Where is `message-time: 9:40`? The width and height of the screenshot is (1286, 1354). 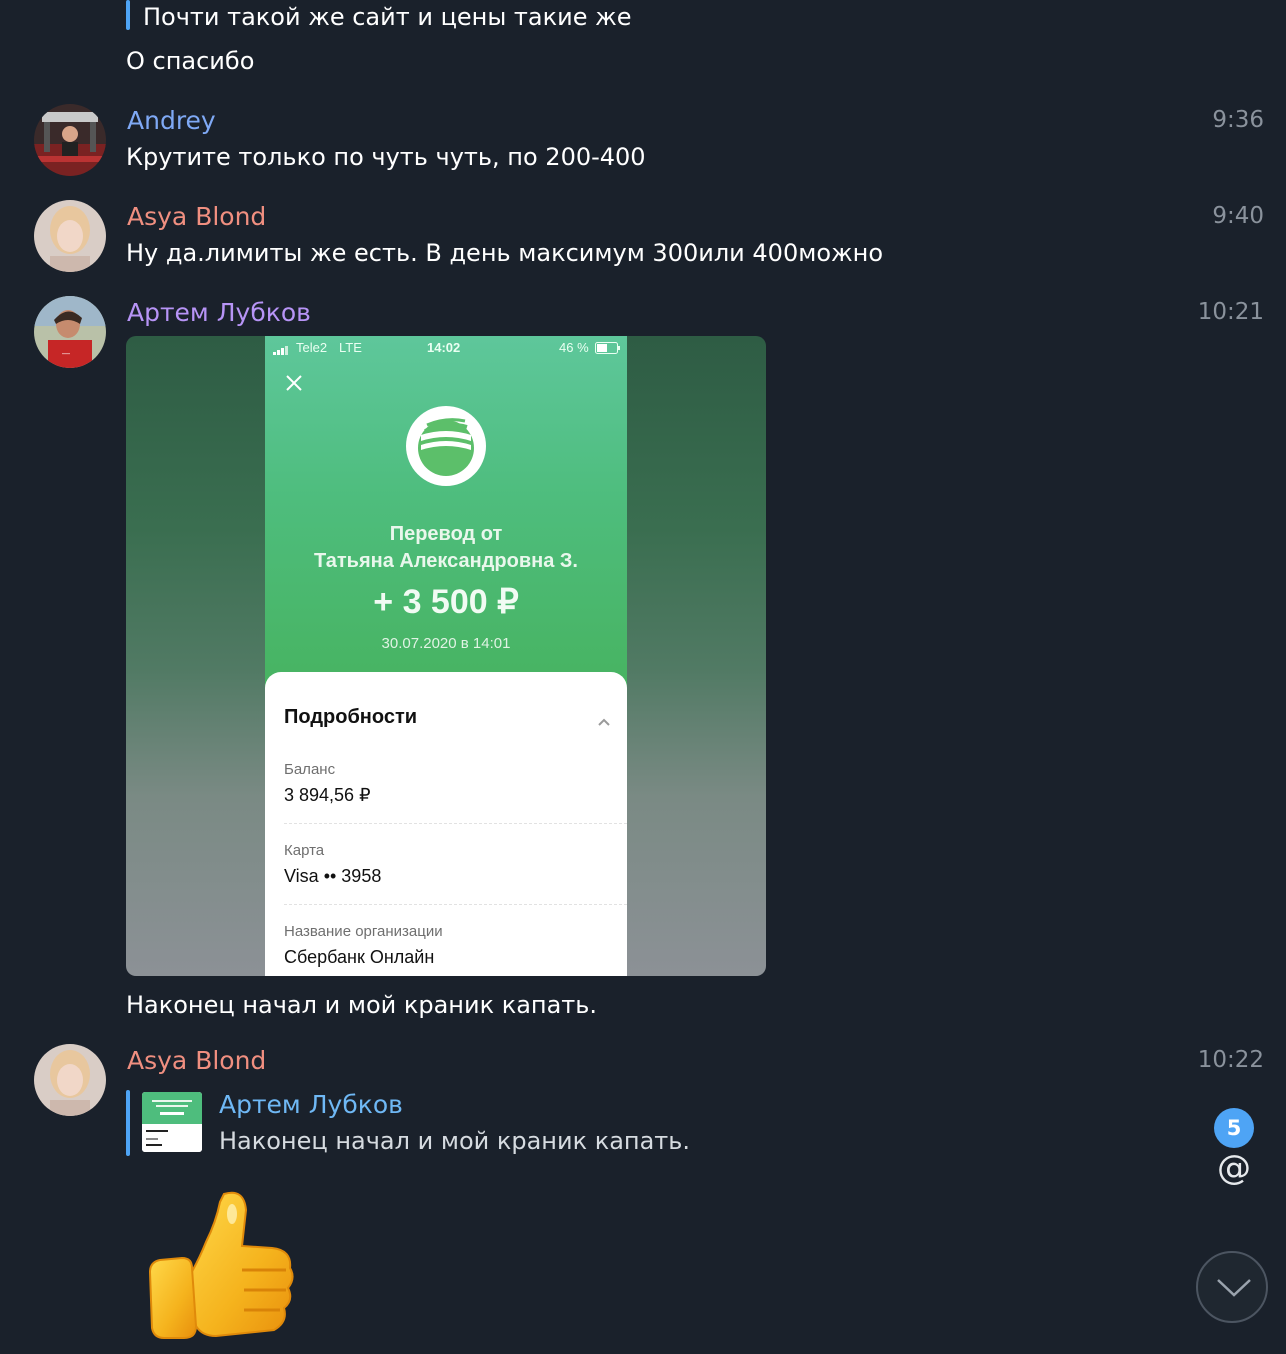 message-time: 9:40 is located at coordinates (1238, 216).